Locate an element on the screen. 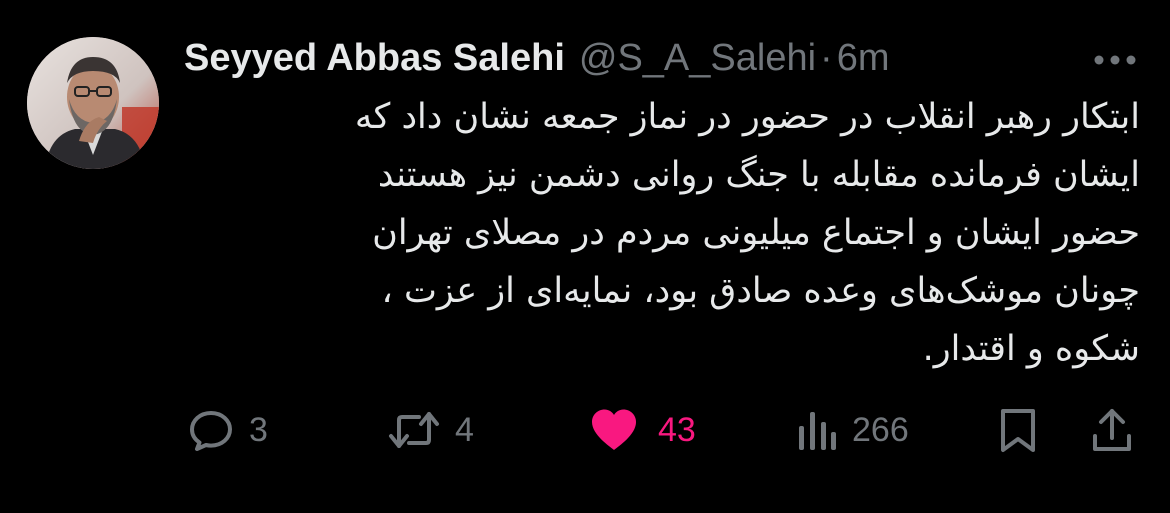  action-bar: 3 4 43 266 is located at coordinates (585, 430).